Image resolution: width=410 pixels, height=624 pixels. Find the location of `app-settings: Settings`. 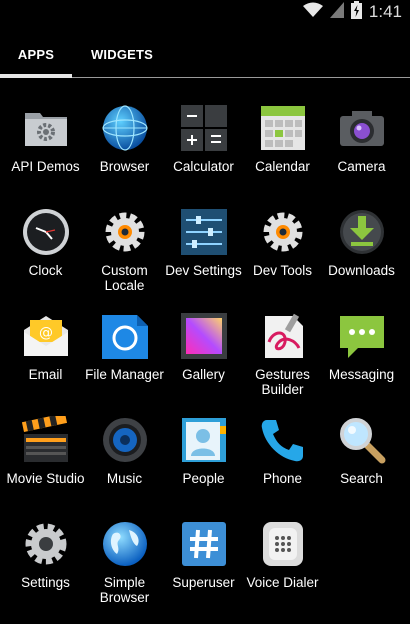

app-settings: Settings is located at coordinates (45, 564).